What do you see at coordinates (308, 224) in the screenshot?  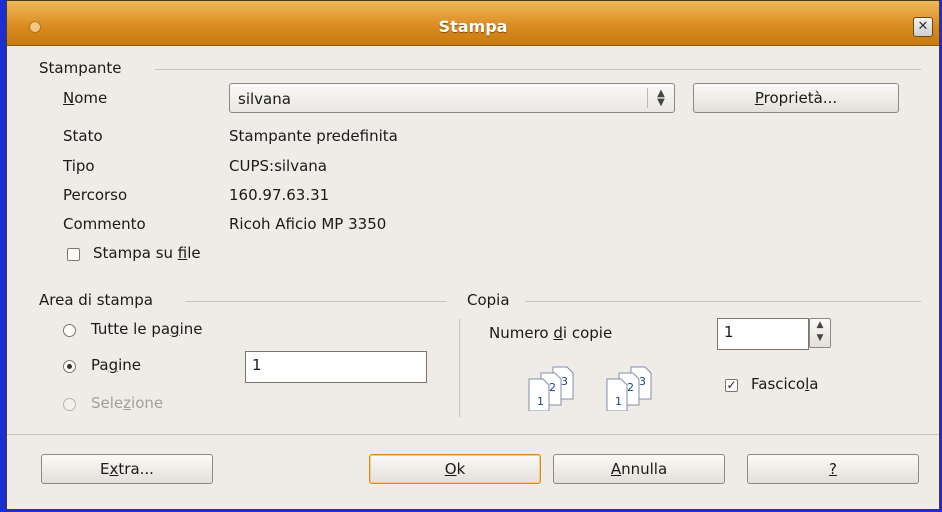 I see `comment-value: Ricoh Aficio MP 3350` at bounding box center [308, 224].